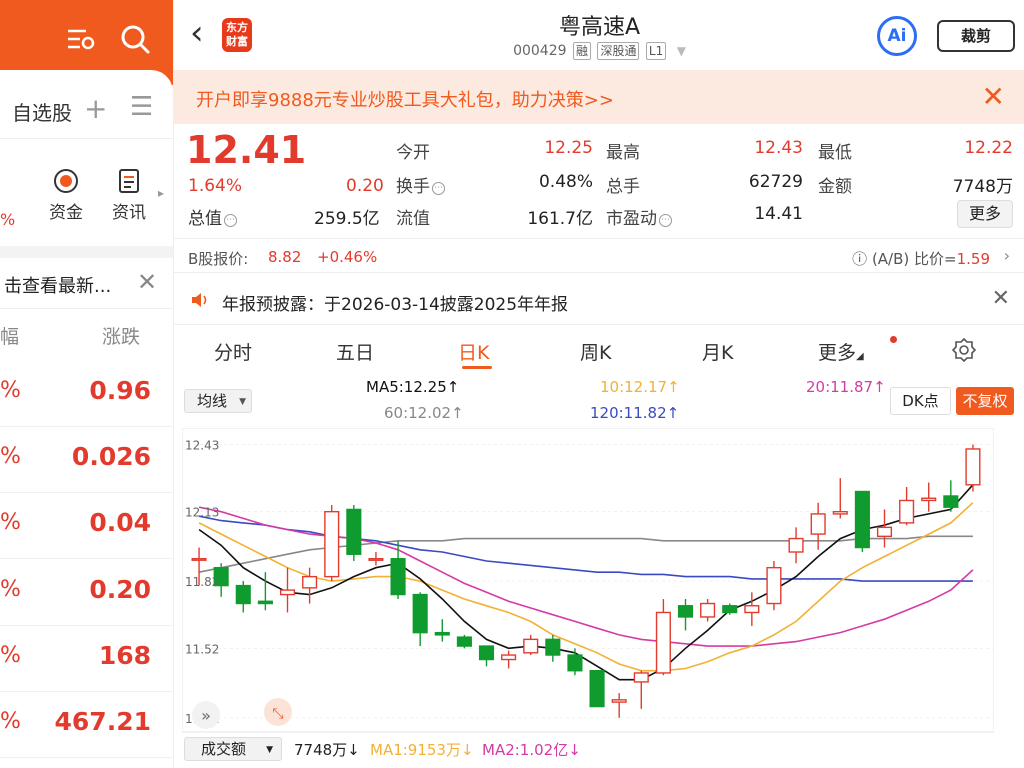  I want to click on column-header: 幅, so click(9, 335).